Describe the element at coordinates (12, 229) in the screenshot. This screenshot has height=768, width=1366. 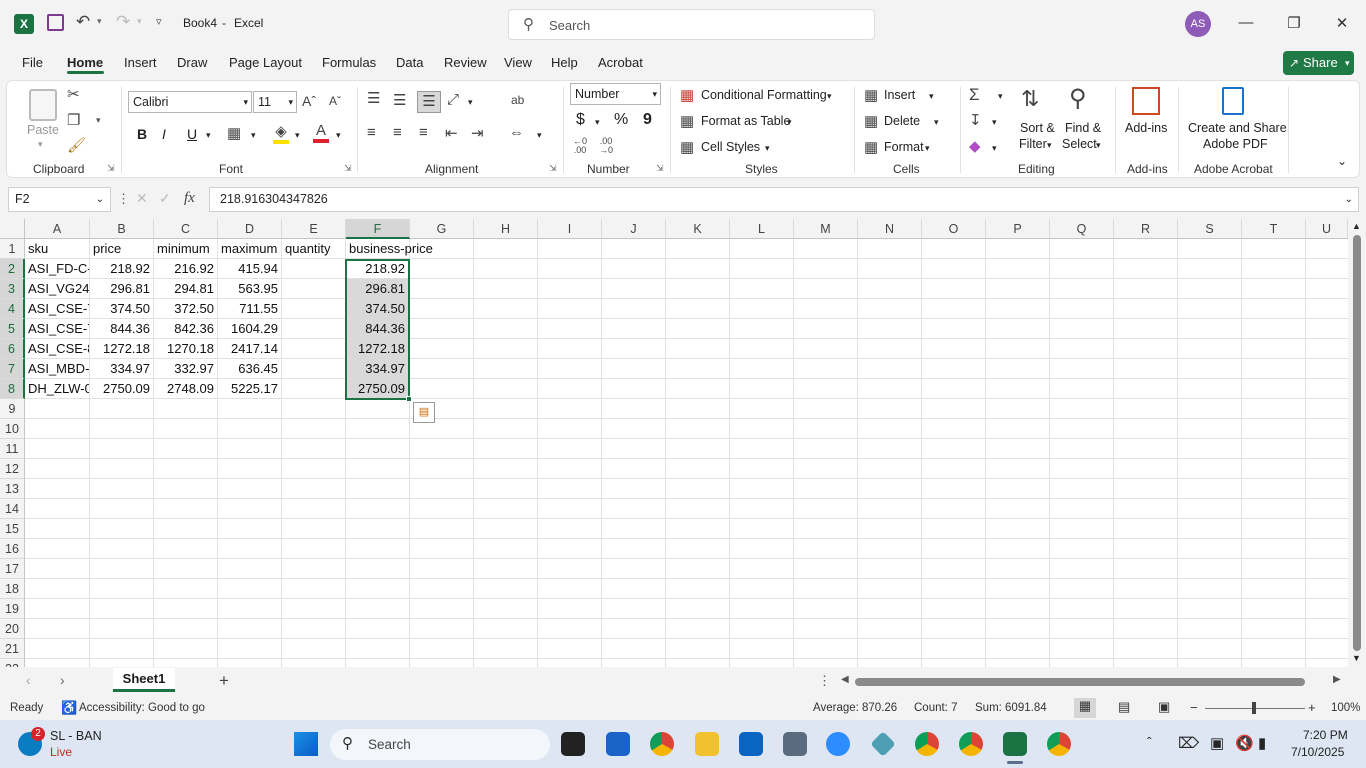
I see `select-all-corner` at that location.